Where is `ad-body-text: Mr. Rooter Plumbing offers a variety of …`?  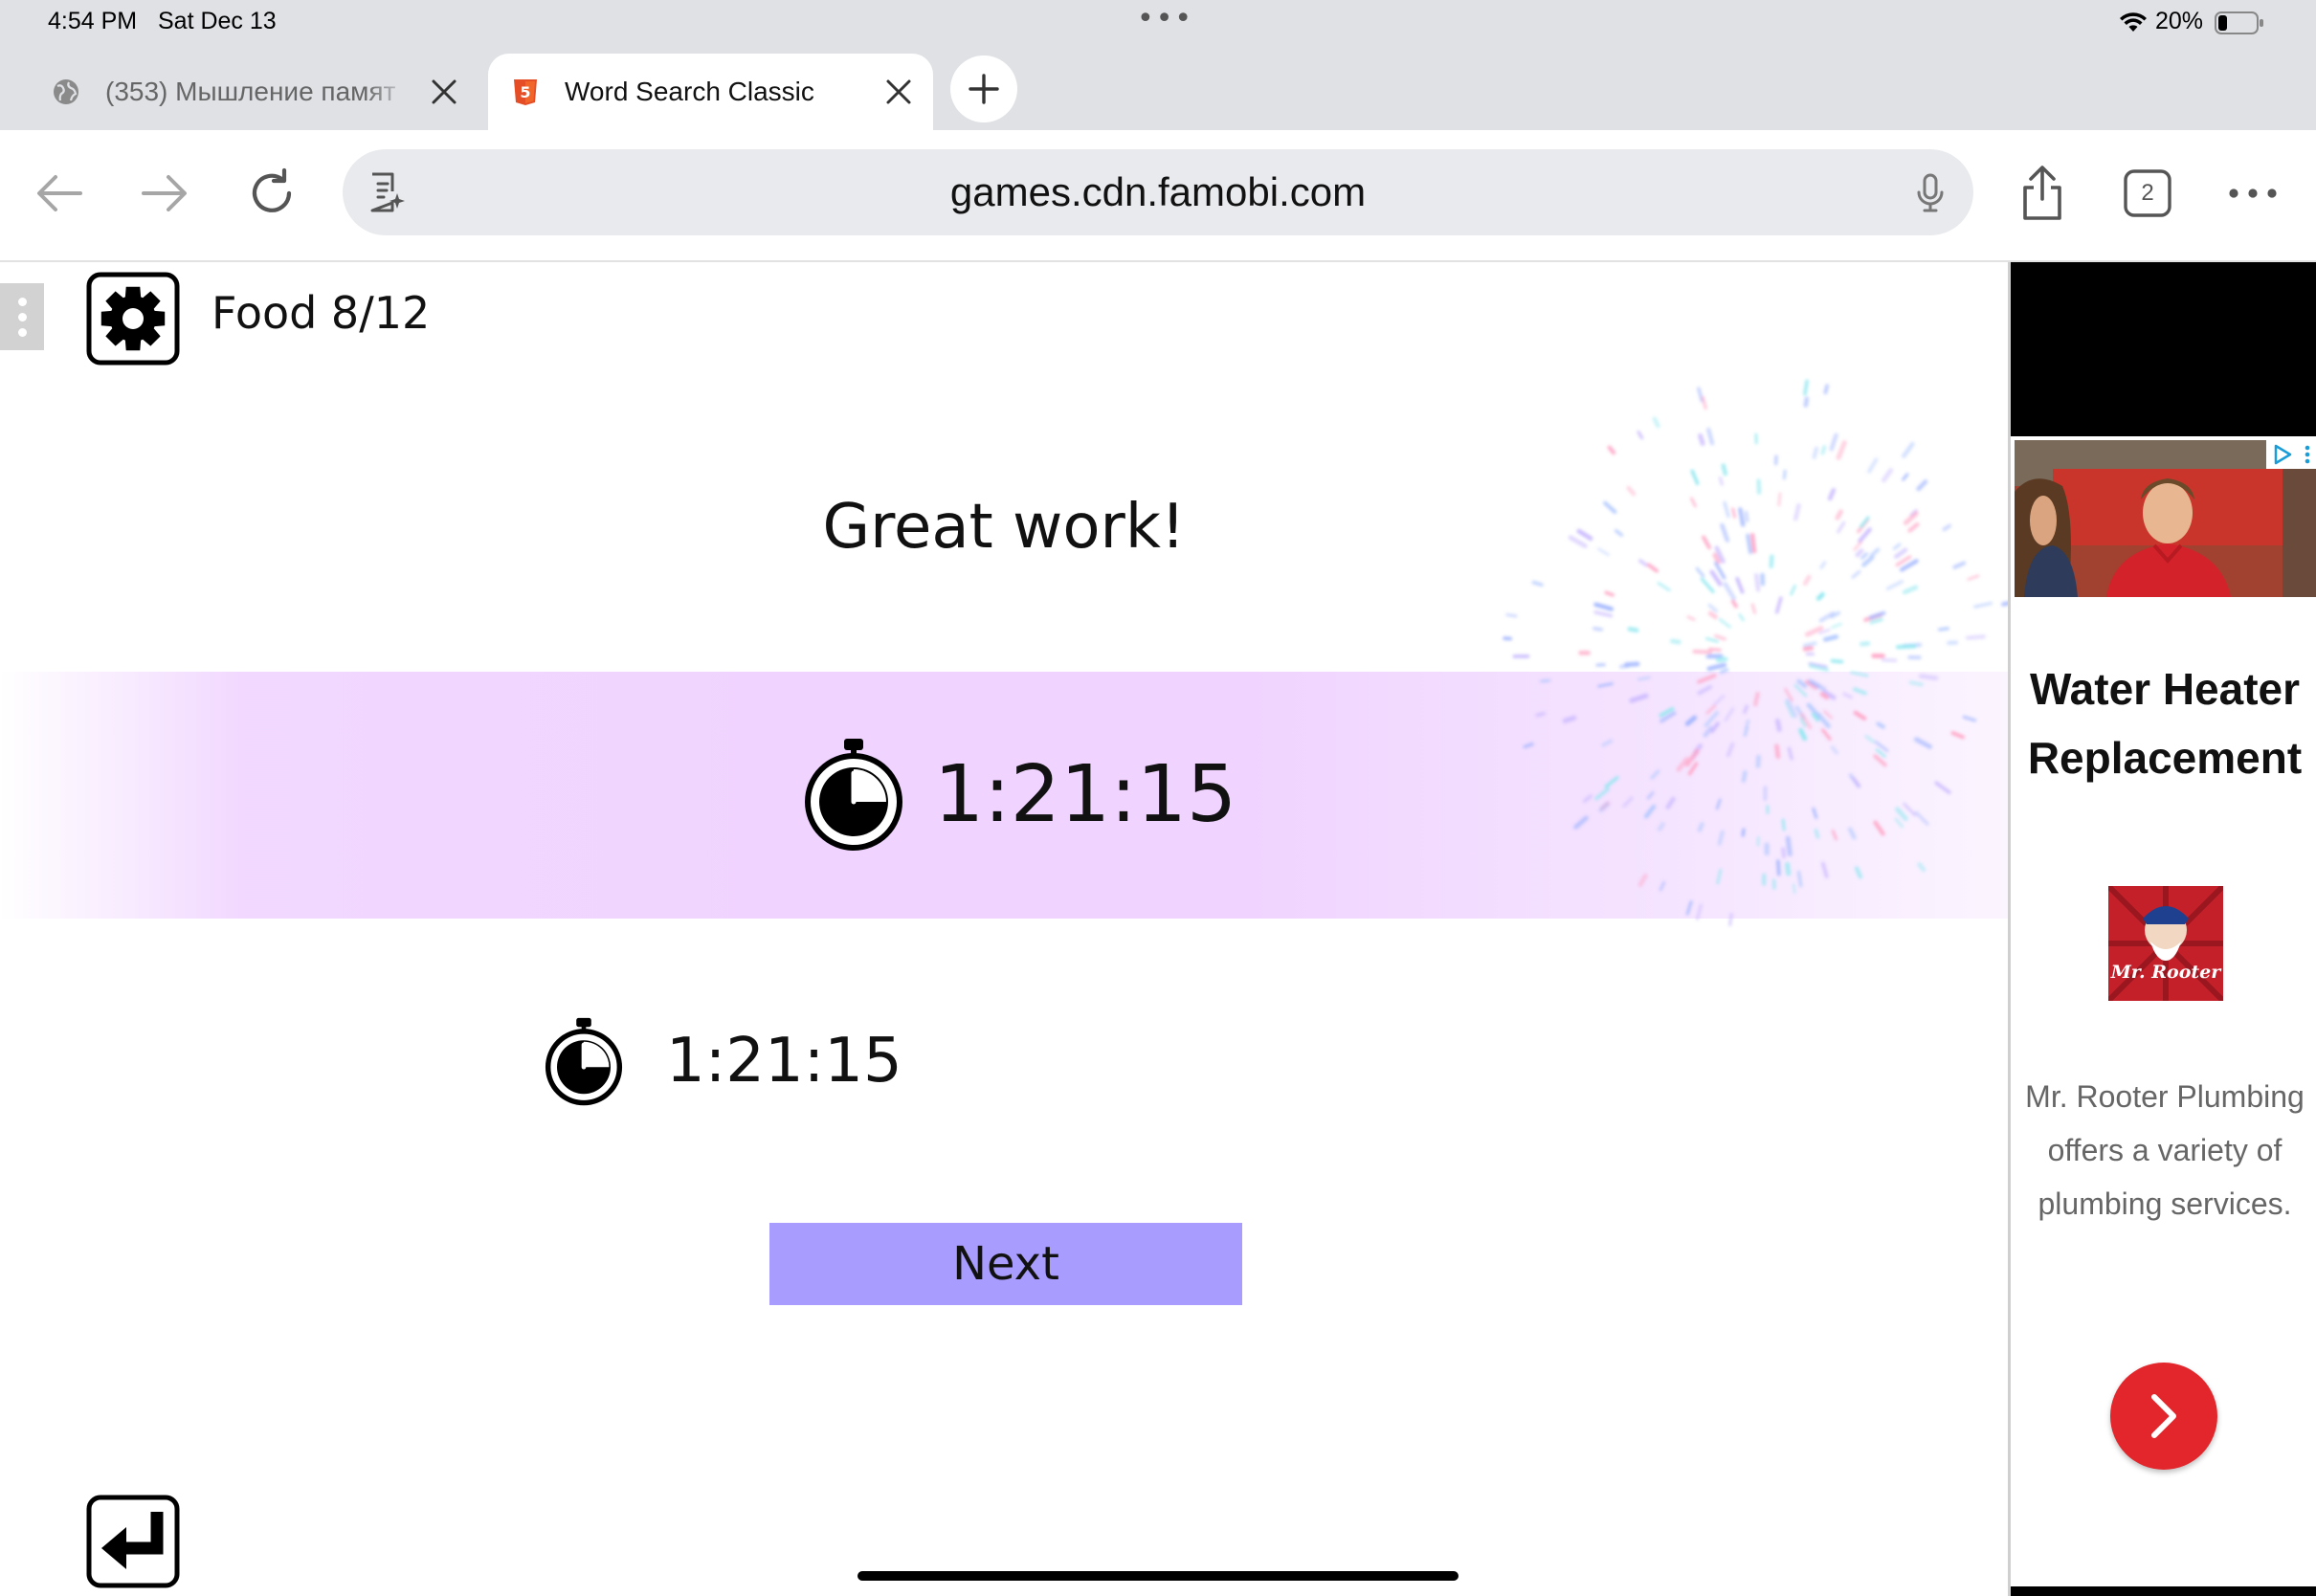
ad-body-text: Mr. Rooter Plumbing offers a variety of … is located at coordinates (2165, 1150).